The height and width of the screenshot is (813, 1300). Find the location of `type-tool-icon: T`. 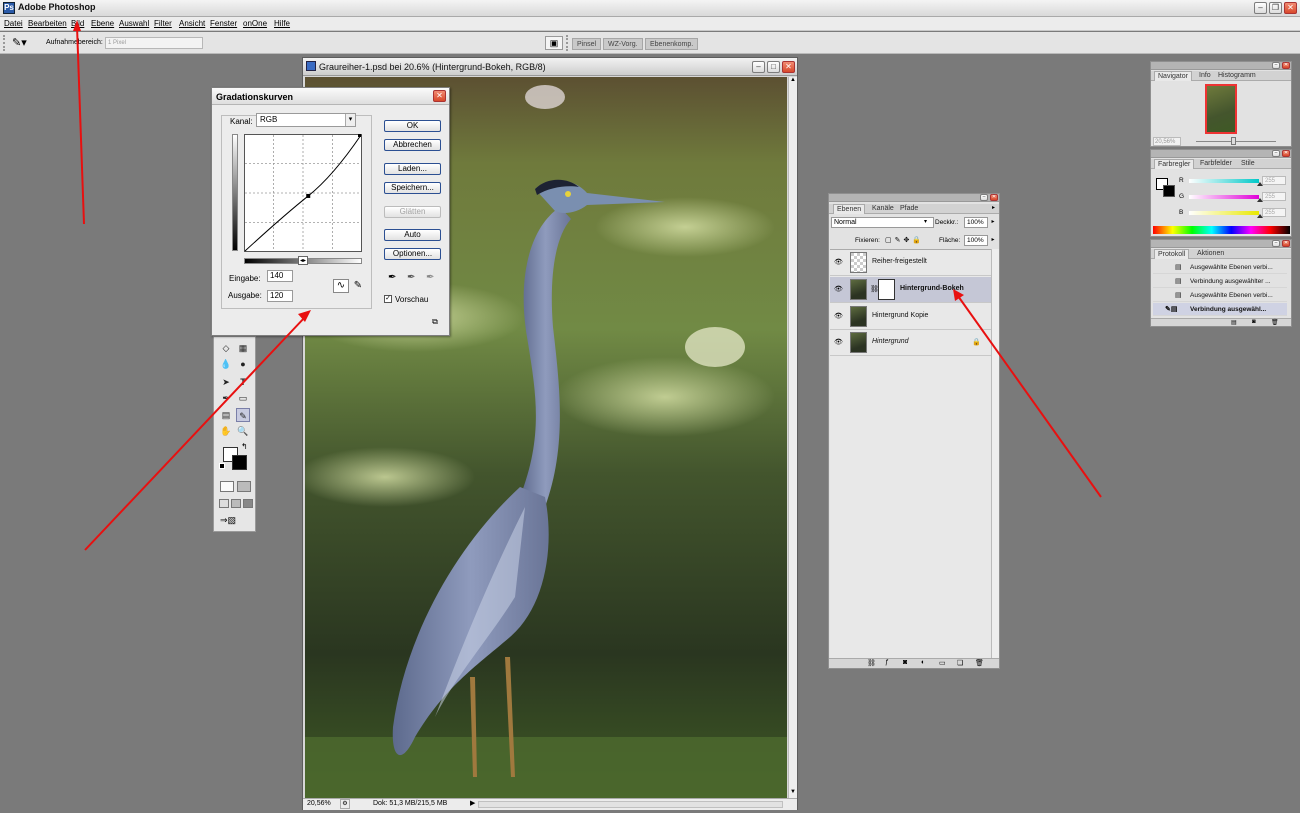

type-tool-icon: T is located at coordinates (243, 382).